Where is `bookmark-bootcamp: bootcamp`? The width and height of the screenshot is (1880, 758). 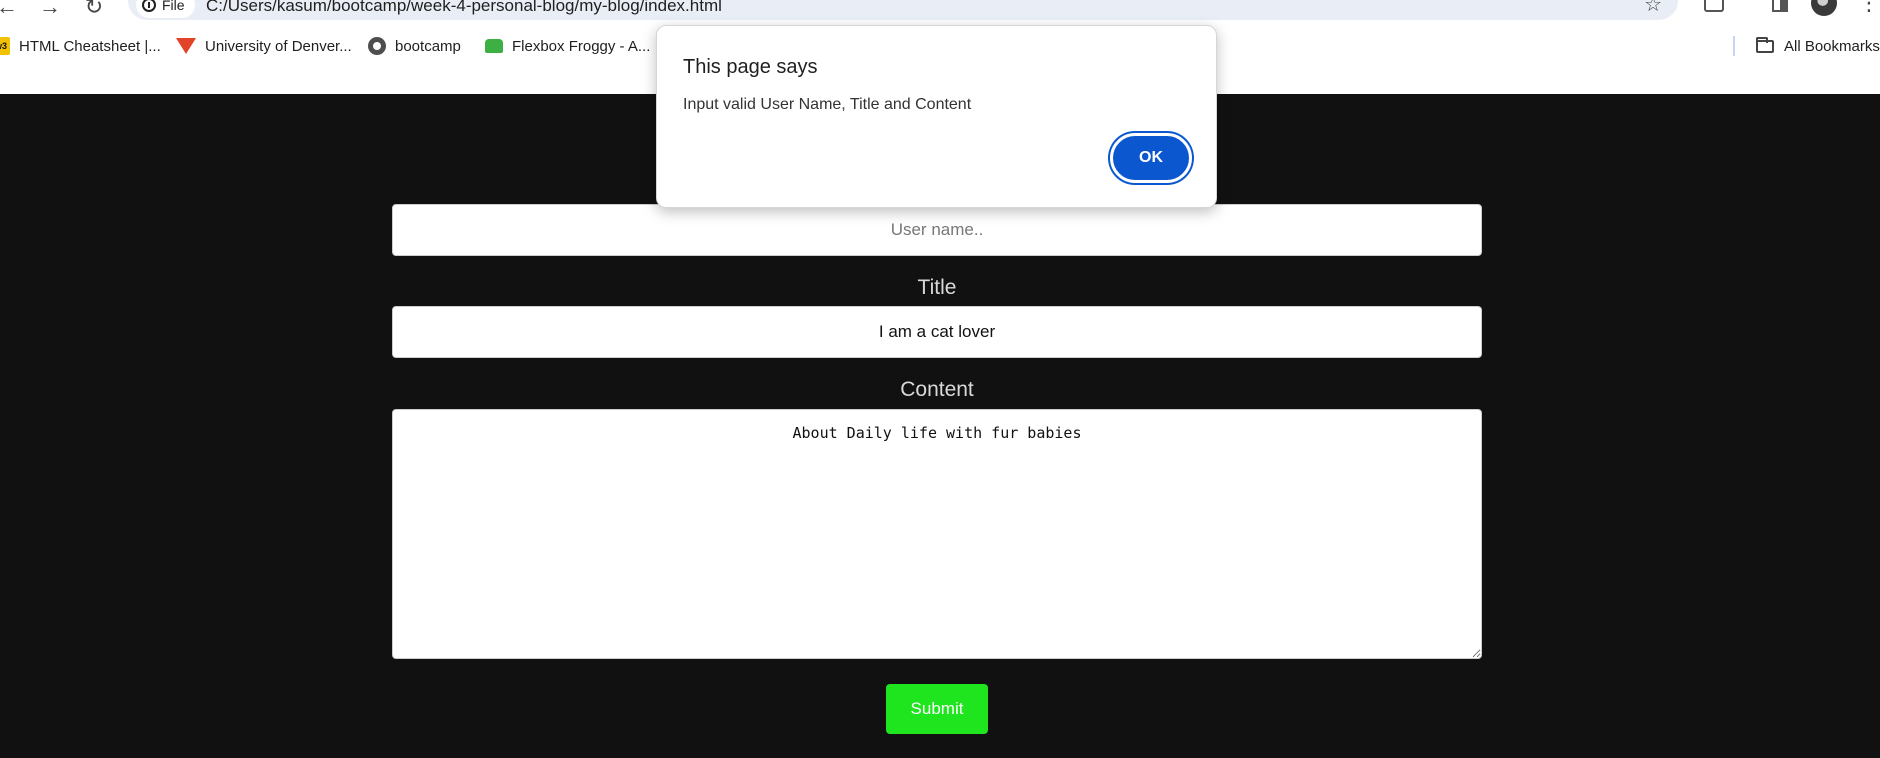
bookmark-bootcamp: bootcamp is located at coordinates (414, 46).